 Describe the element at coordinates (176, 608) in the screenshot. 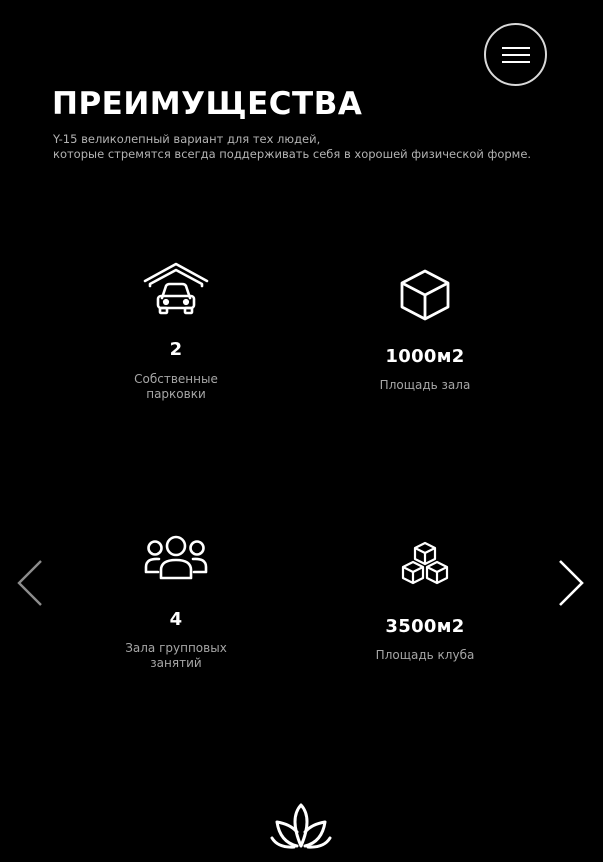

I see `feature-group-rooms: 4 Зала групповых занятий` at that location.